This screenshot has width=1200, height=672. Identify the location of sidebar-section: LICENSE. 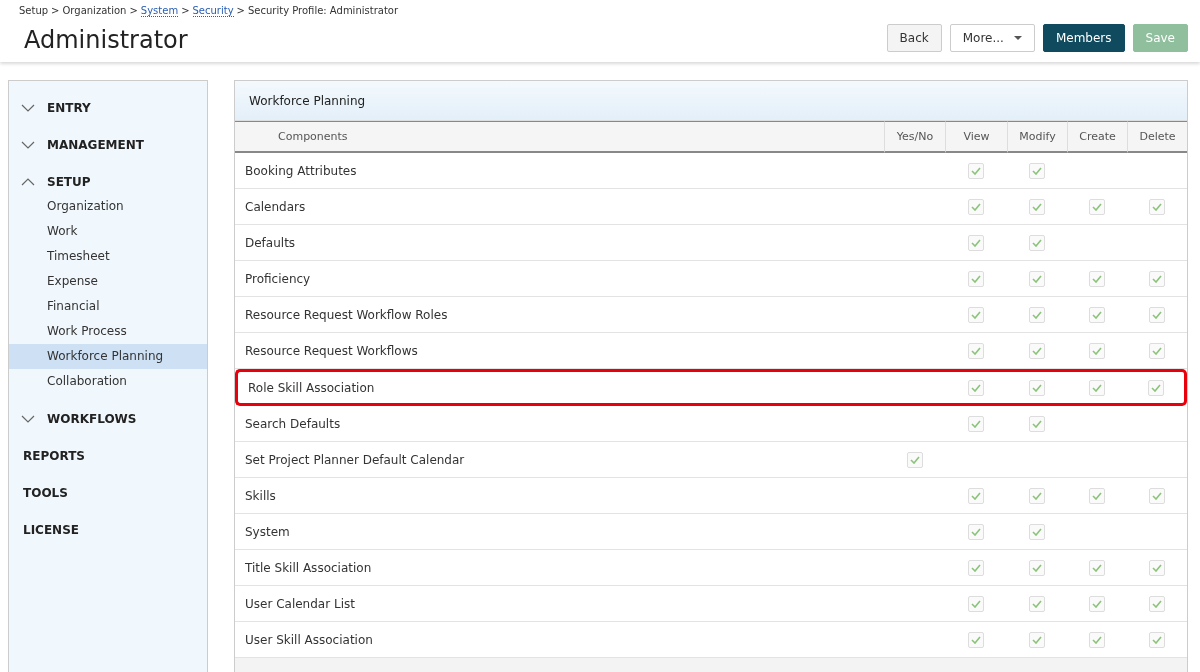
(108, 529).